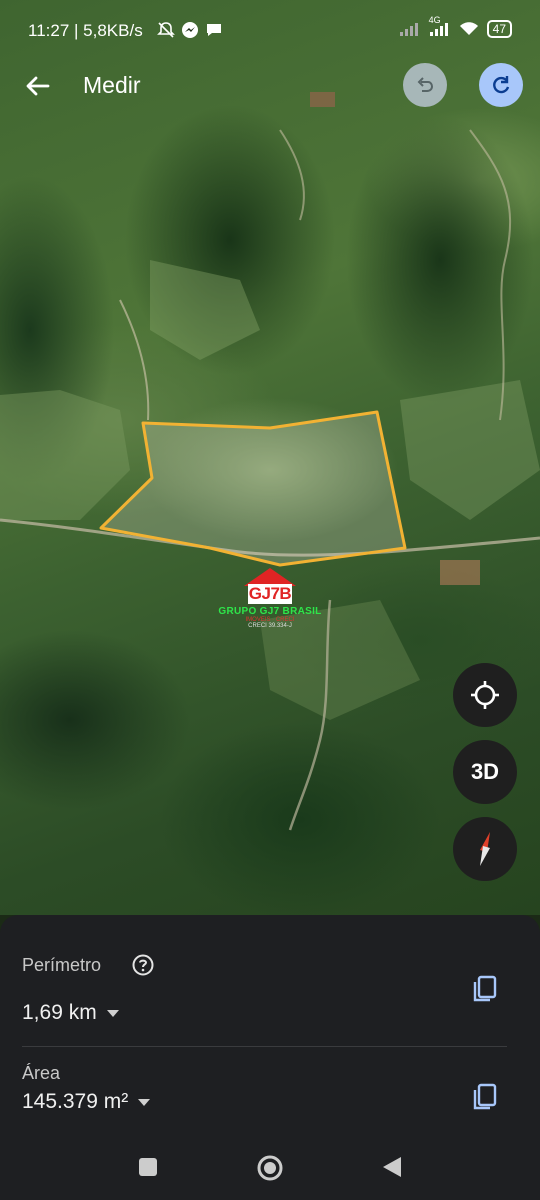 The image size is (540, 1200). What do you see at coordinates (253, 488) in the screenshot?
I see `measured-area-polygon` at bounding box center [253, 488].